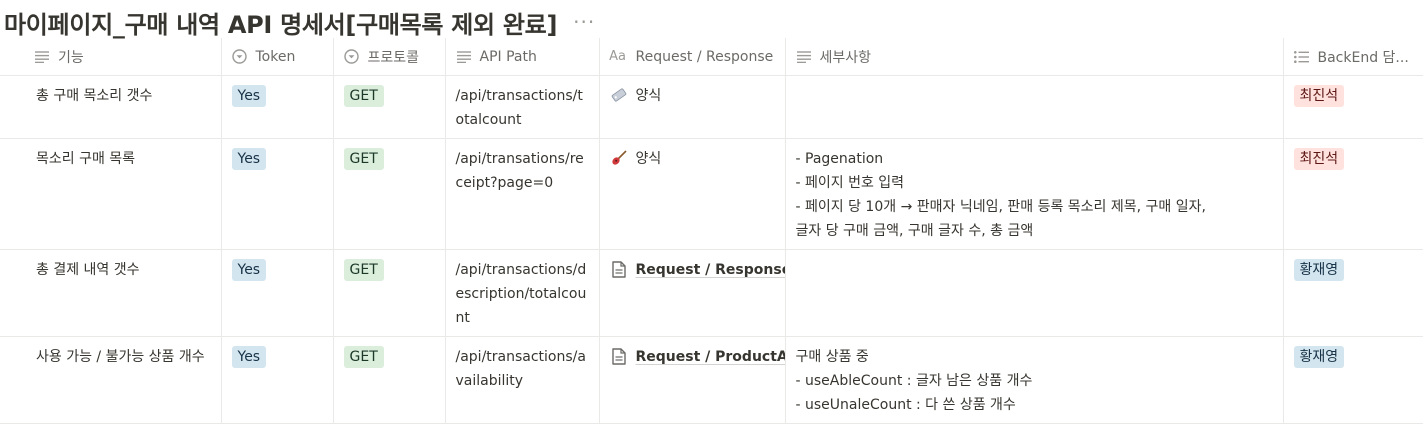 Image resolution: width=1423 pixels, height=424 pixels. I want to click on column-header-detail: 세부사항, so click(1034, 57).